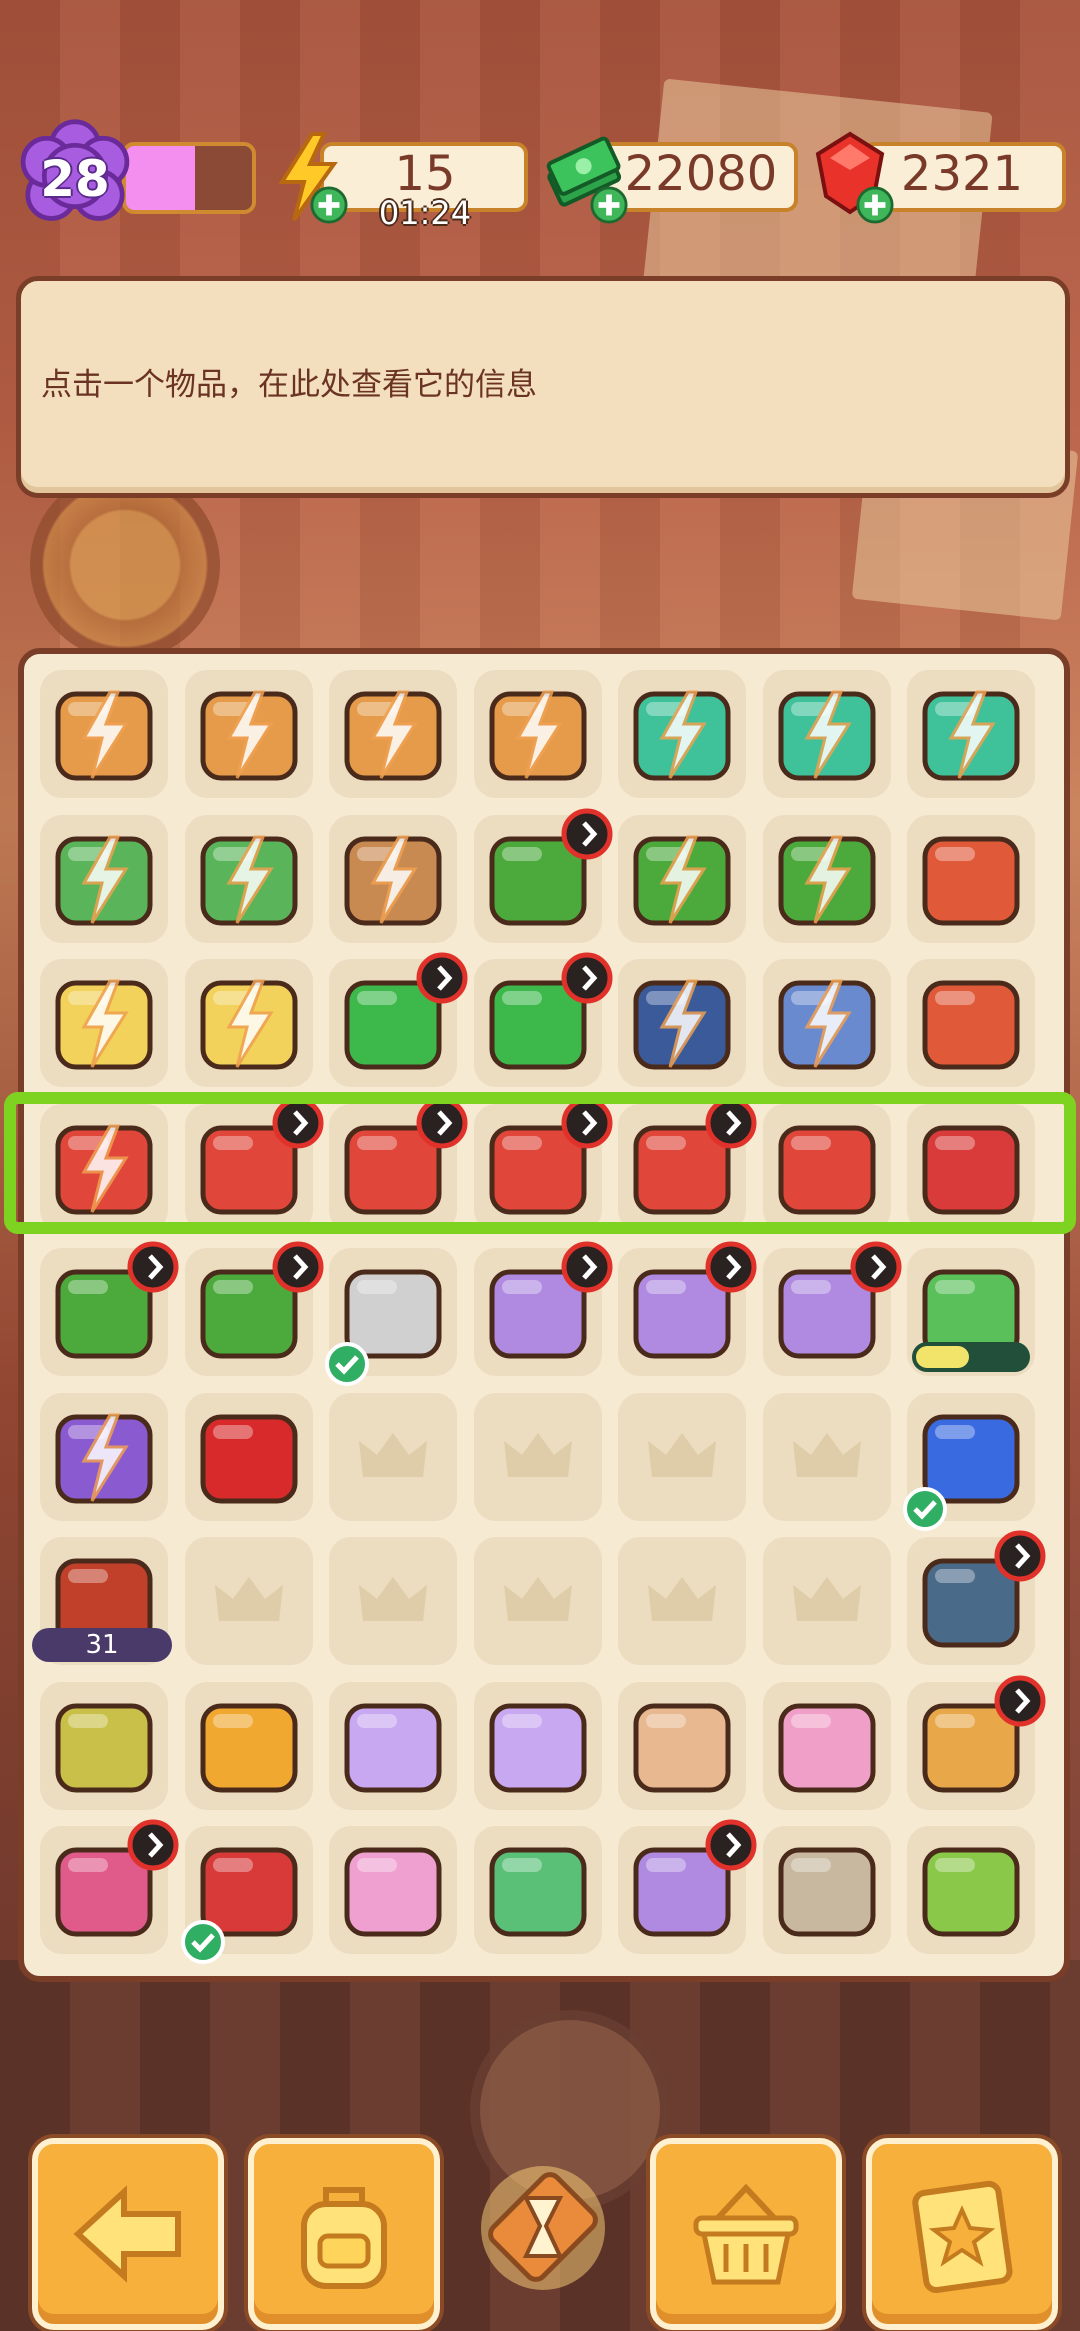 The image size is (1080, 2331). I want to click on bottle-item-icon, so click(682, 1747).